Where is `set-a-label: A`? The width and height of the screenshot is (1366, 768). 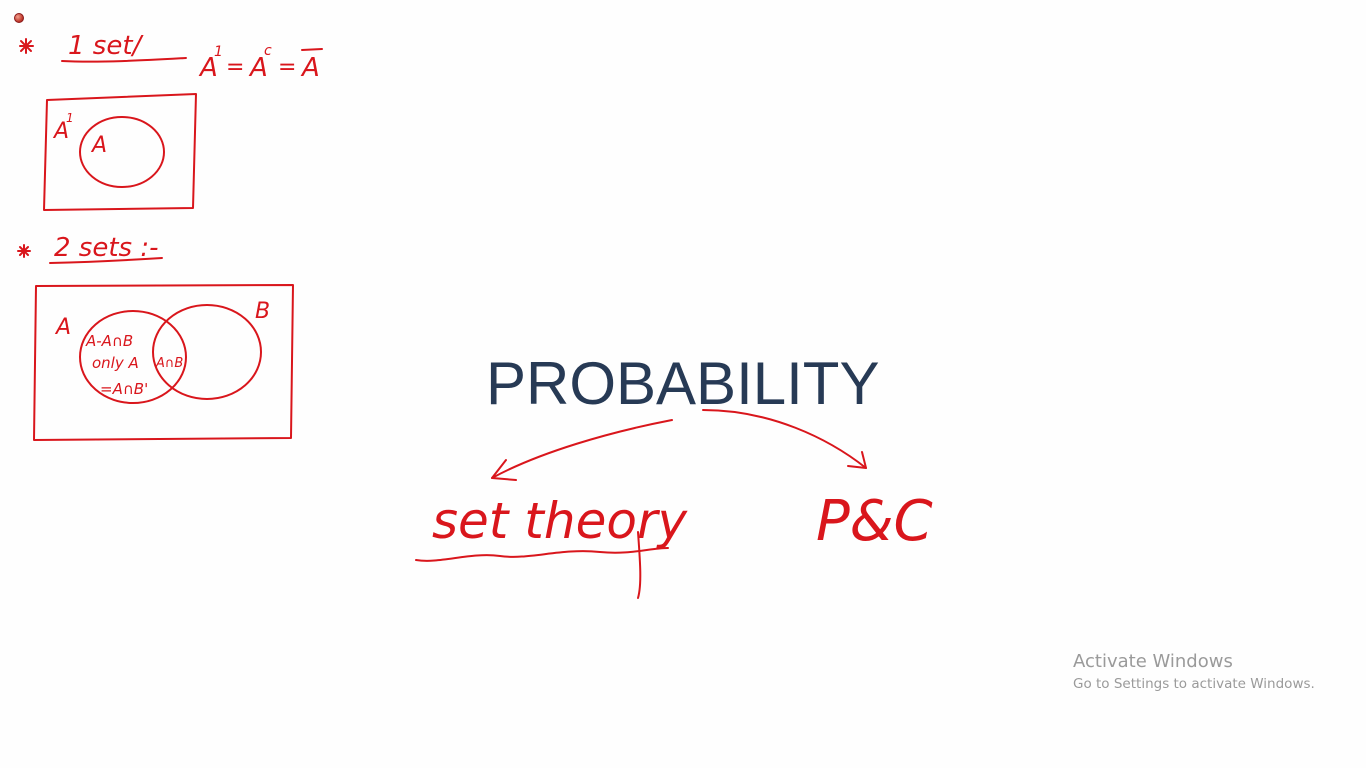 set-a-label: A is located at coordinates (98, 145).